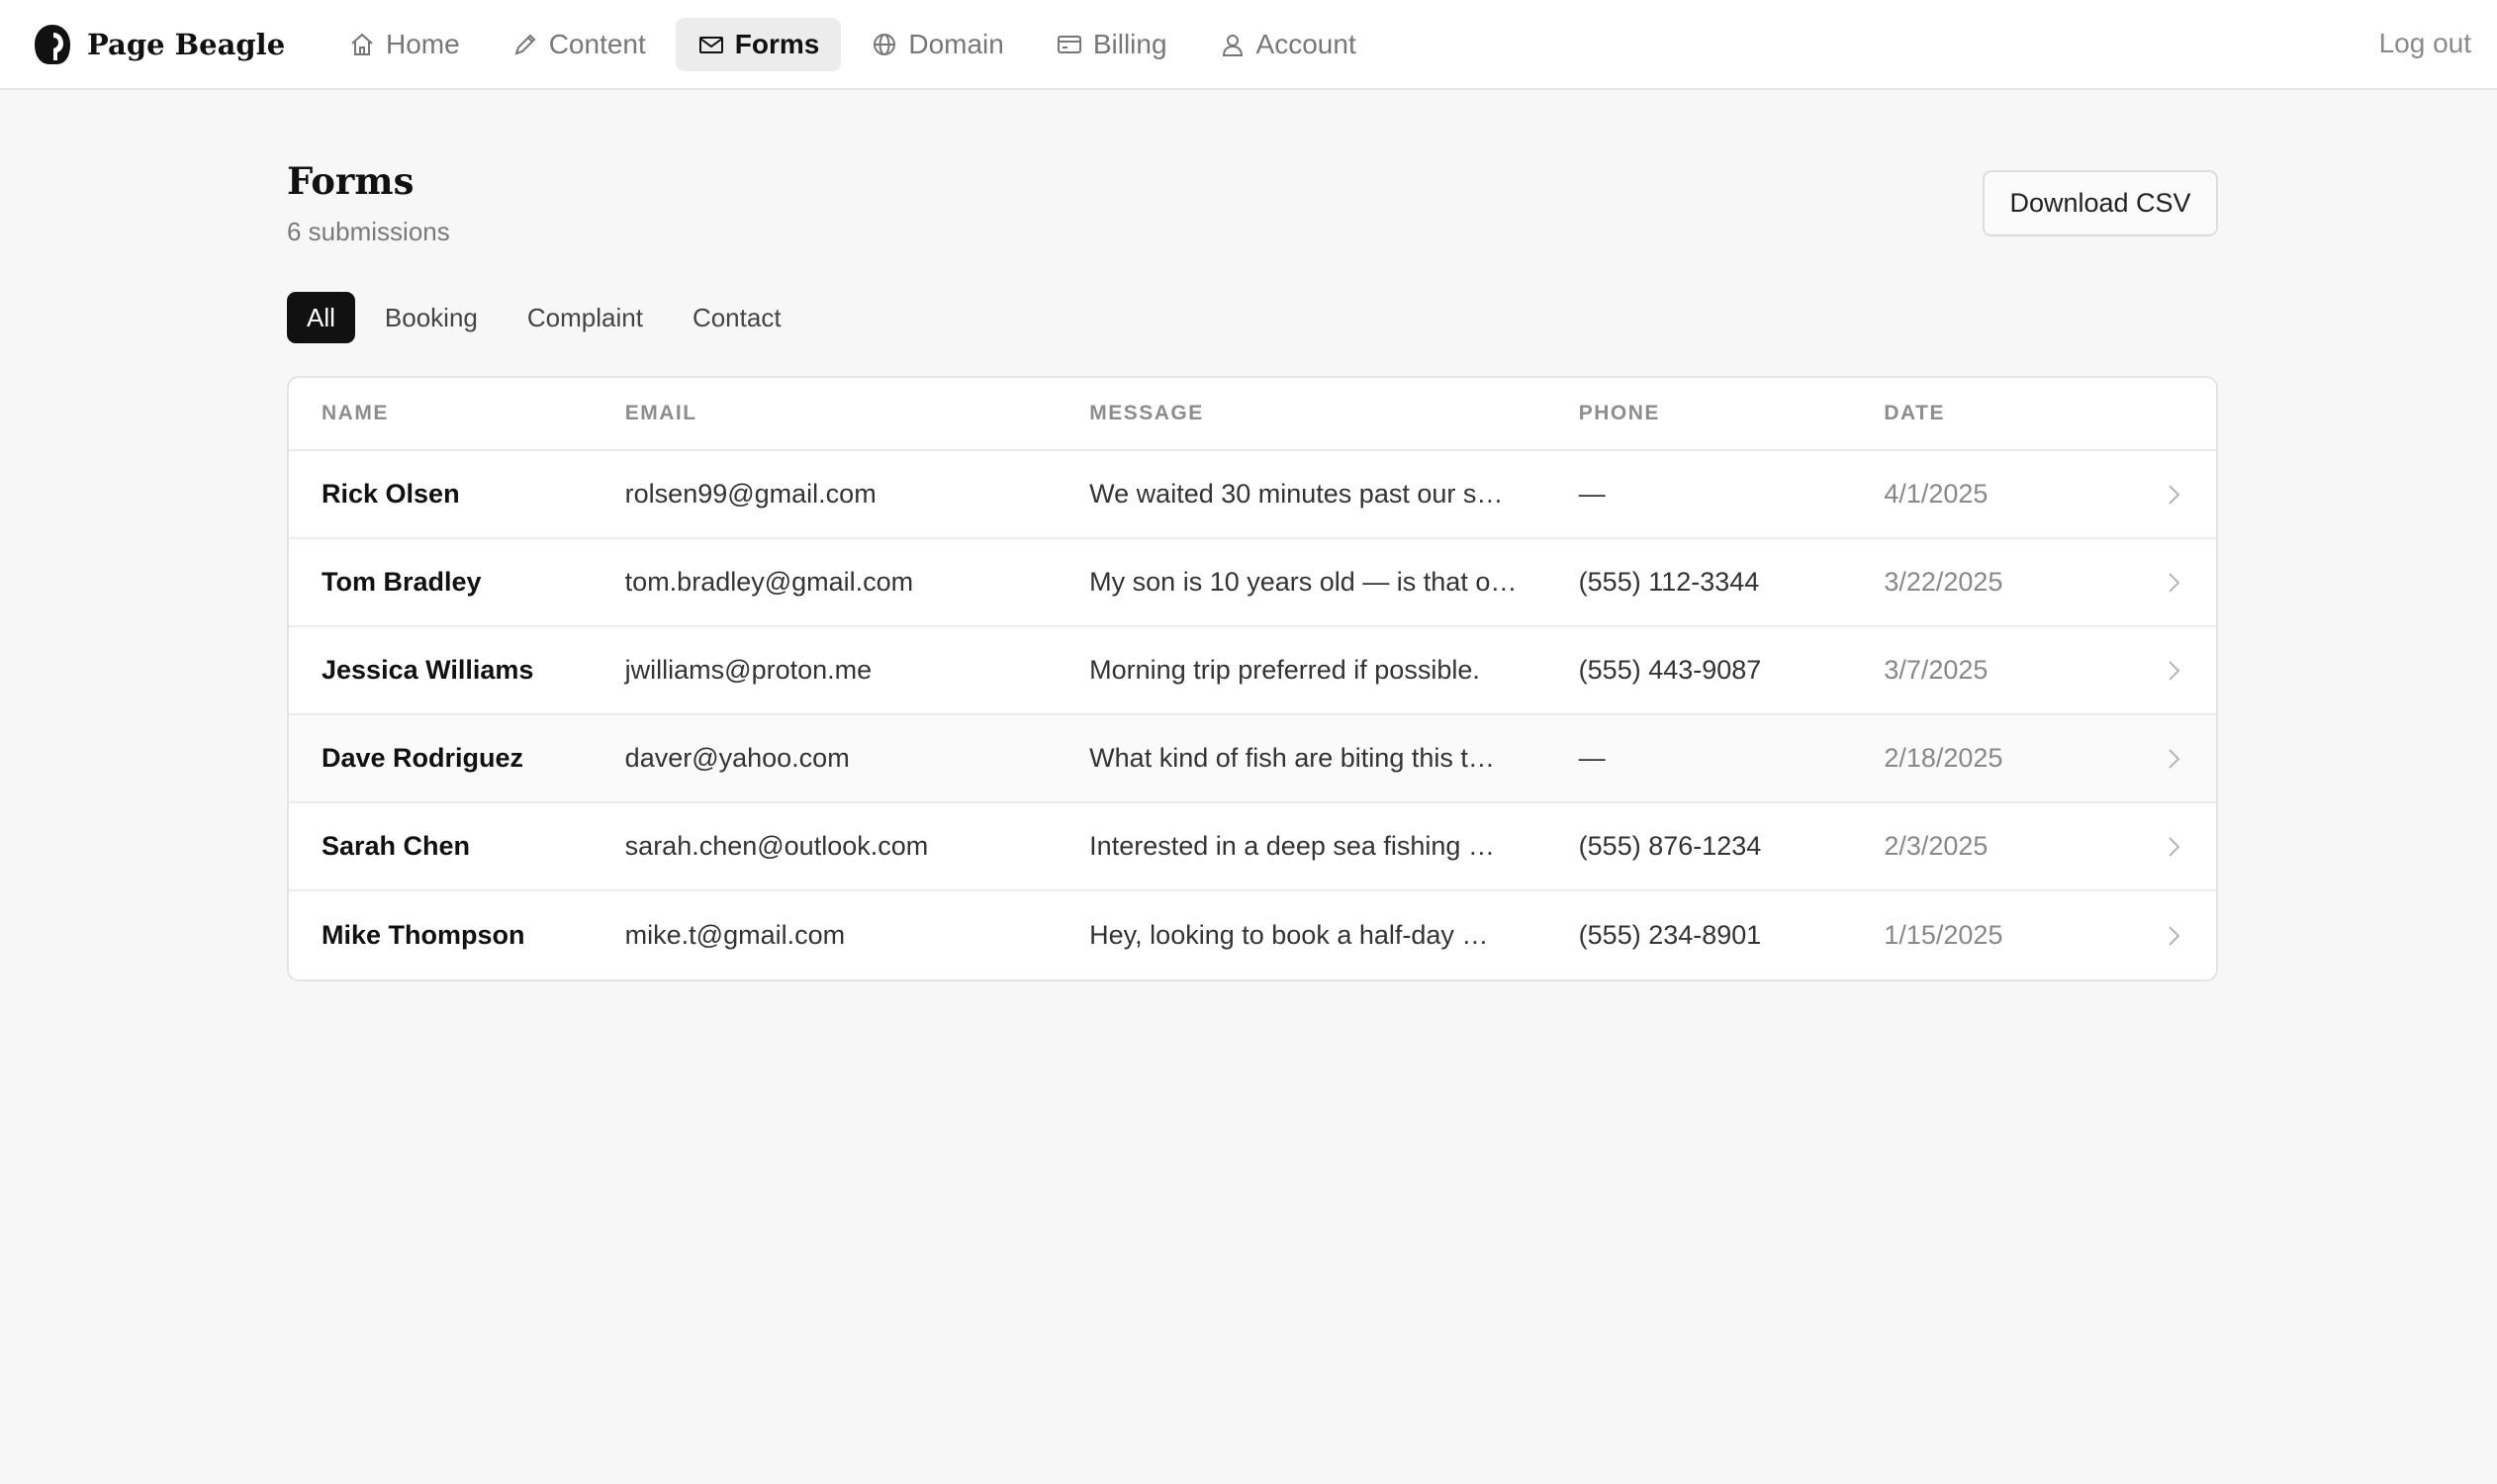  I want to click on brand-name: Page Beagle, so click(186, 44).